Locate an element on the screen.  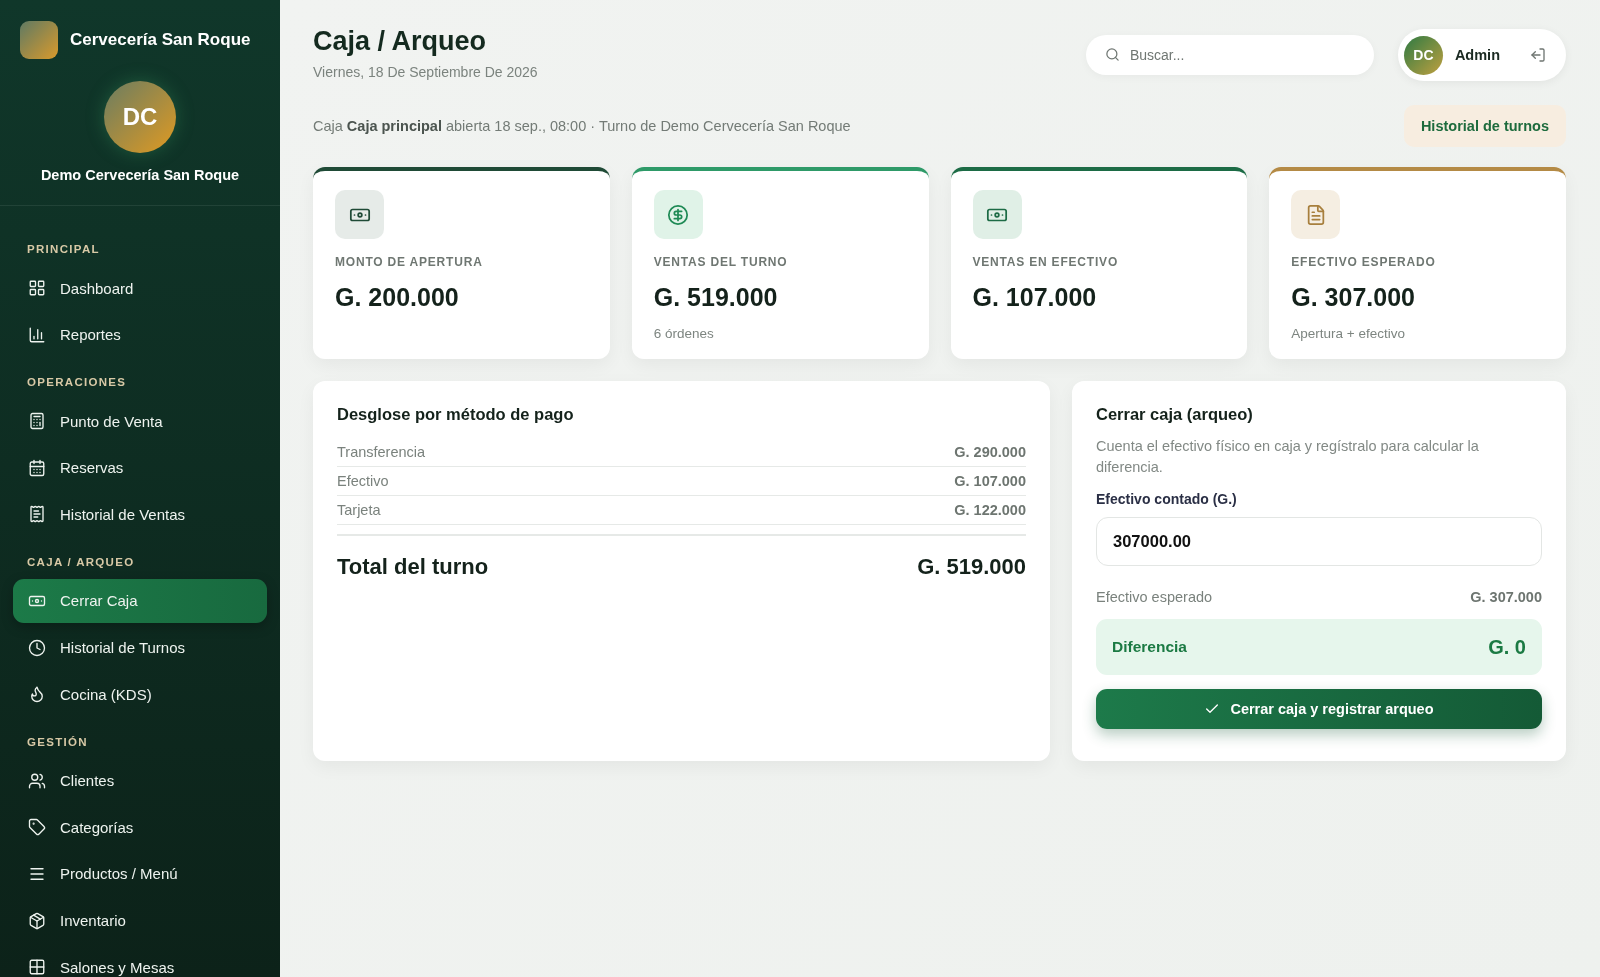
panel-title: Cerrar caja (arqueo) is located at coordinates (1175, 414).